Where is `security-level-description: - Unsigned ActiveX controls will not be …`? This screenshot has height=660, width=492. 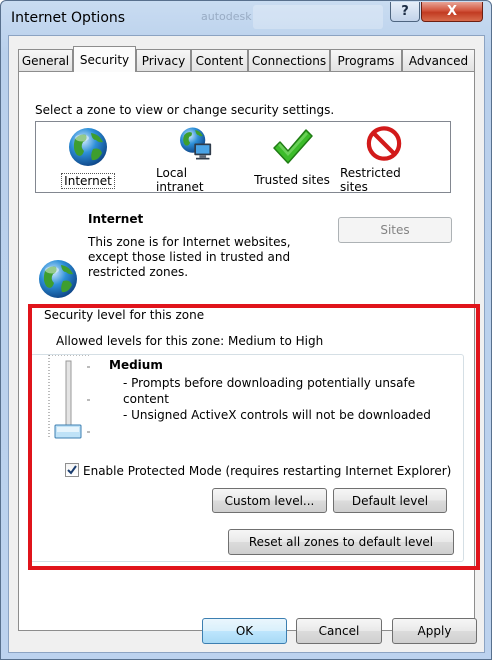 security-level-description: - Unsigned ActiveX controls will not be … is located at coordinates (277, 415).